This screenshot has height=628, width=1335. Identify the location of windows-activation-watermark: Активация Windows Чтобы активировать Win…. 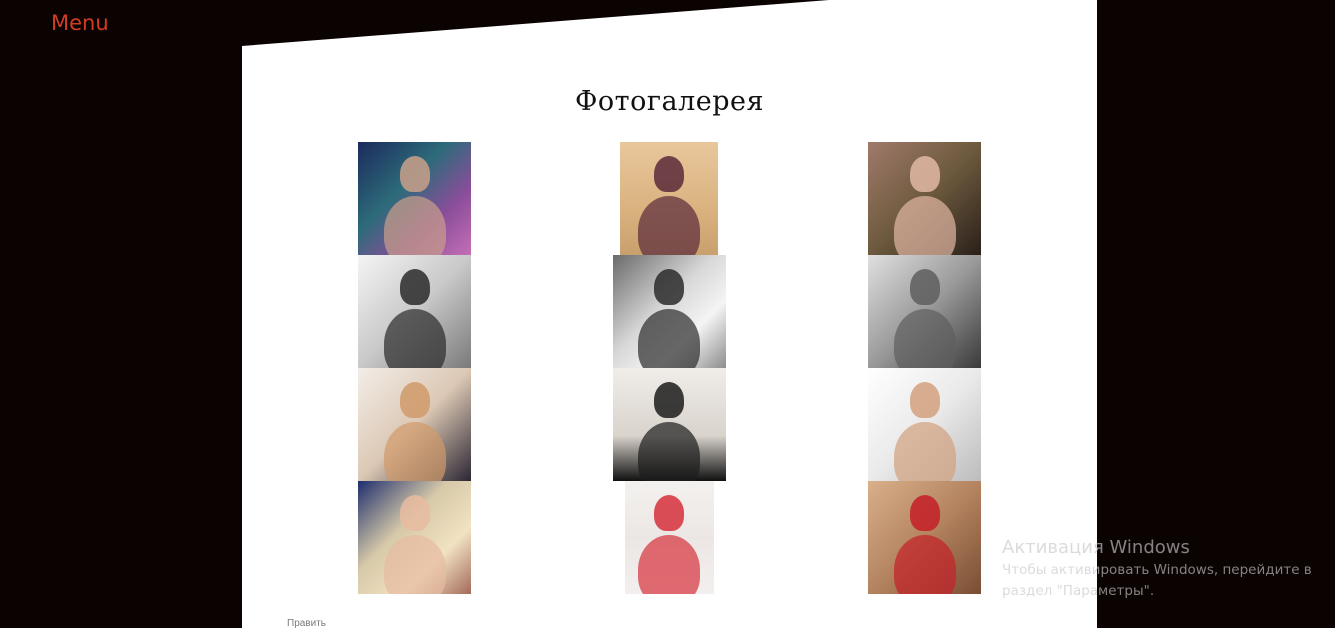
(1157, 569).